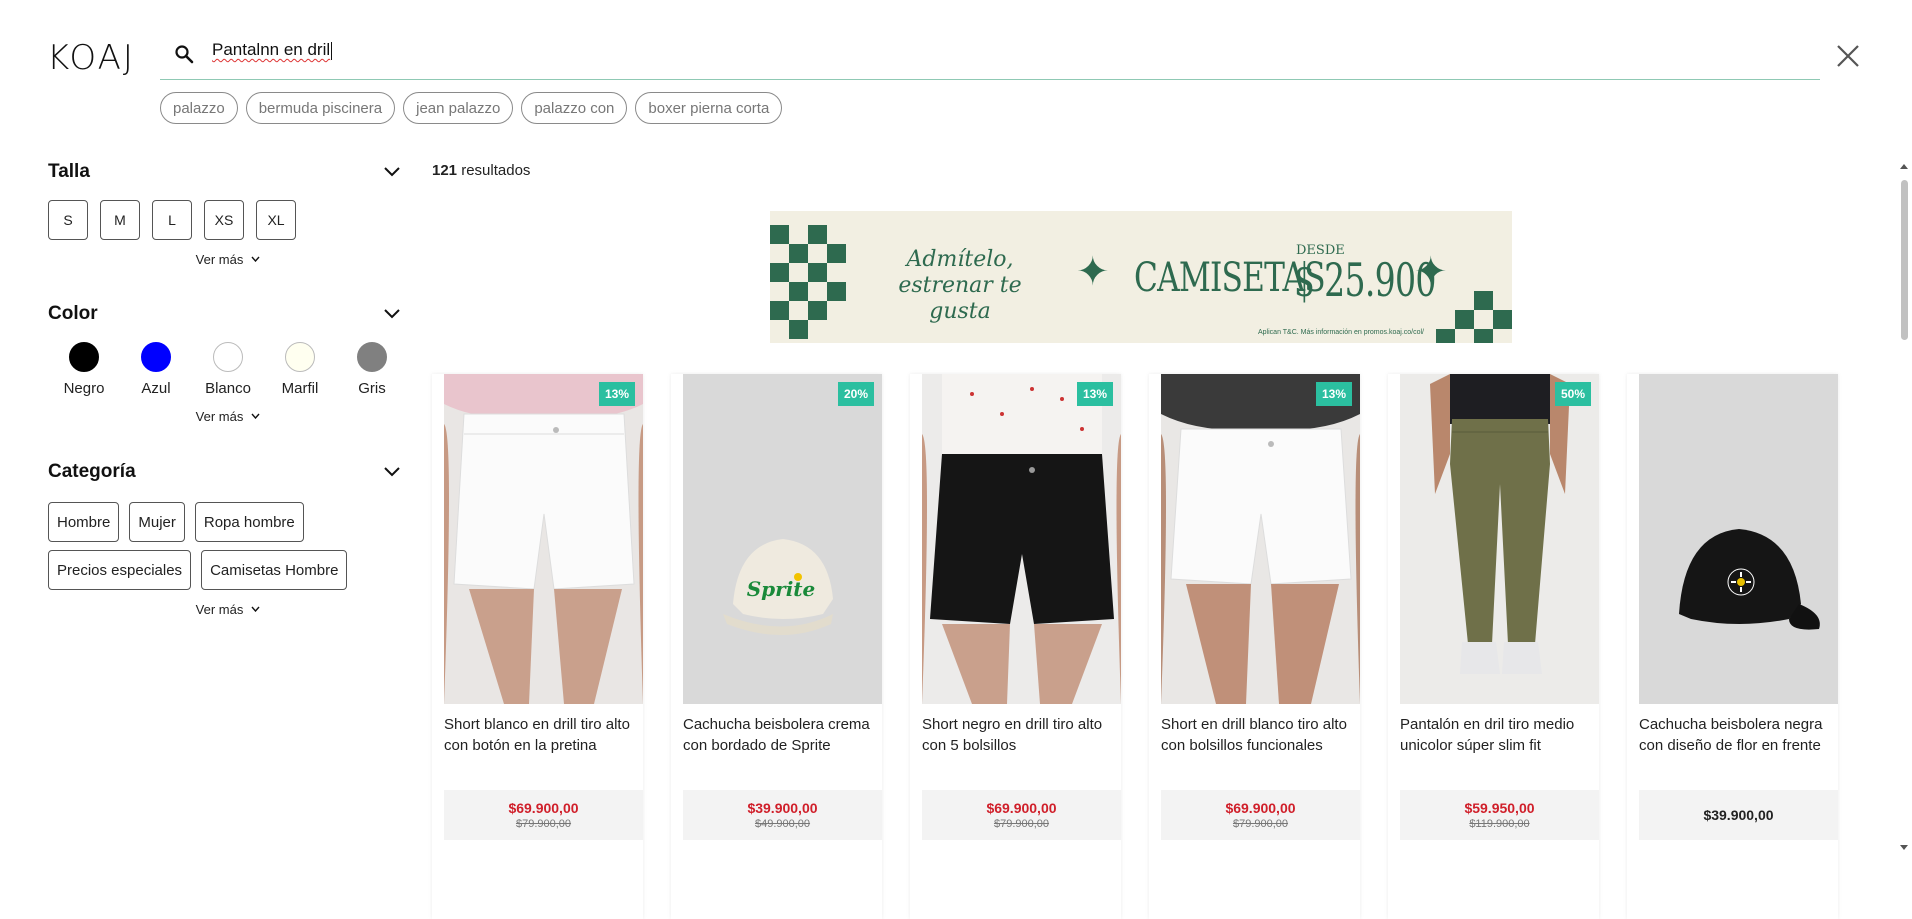 The height and width of the screenshot is (919, 1912). Describe the element at coordinates (157, 522) in the screenshot. I see `category-option: Mujer` at that location.